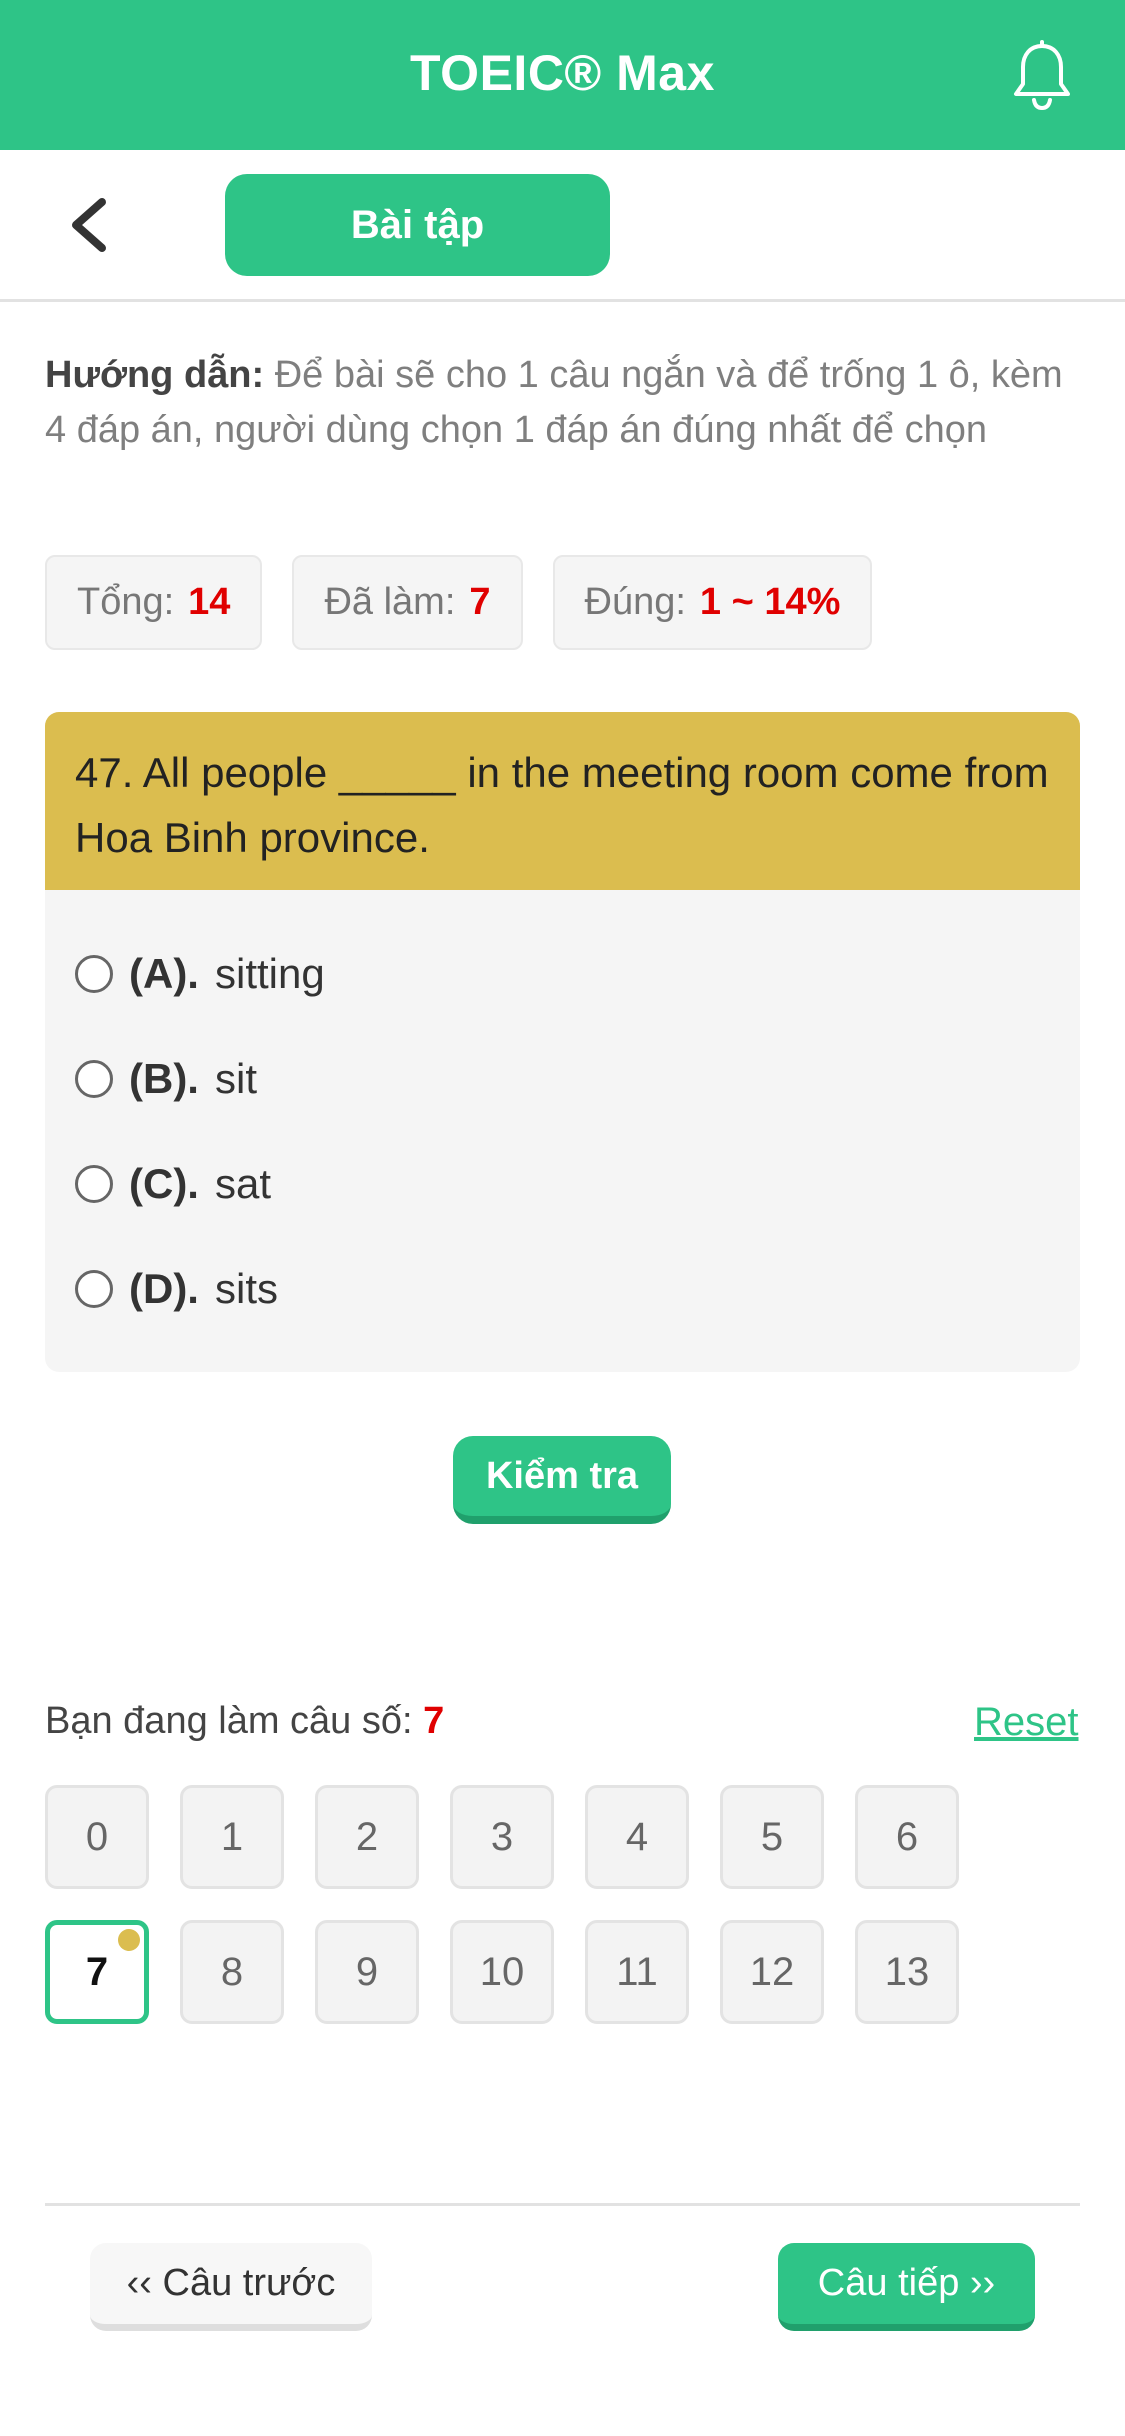 This screenshot has height=2436, width=1125. I want to click on question-number-9: 9, so click(367, 1972).